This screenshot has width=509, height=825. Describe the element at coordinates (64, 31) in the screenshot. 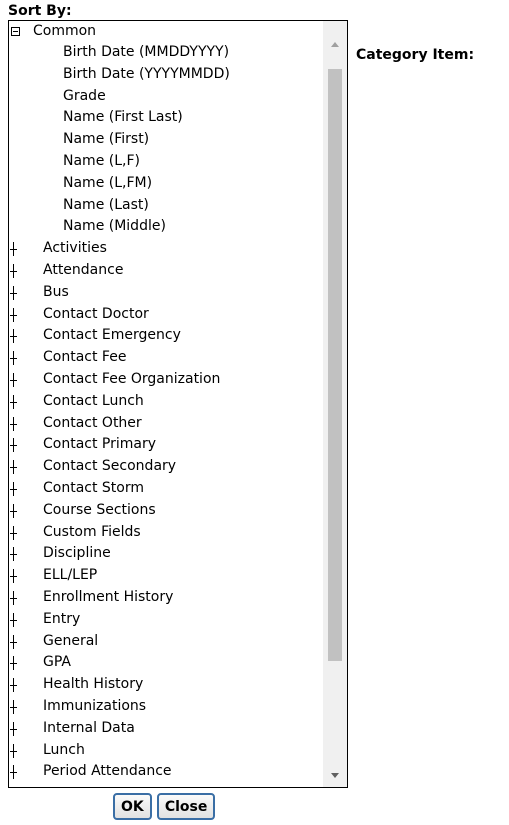

I see `tree-node-label: Common` at that location.